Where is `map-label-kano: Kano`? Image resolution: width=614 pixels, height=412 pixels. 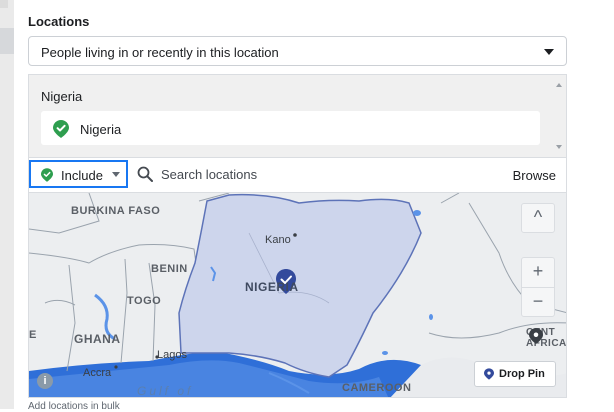 map-label-kano: Kano is located at coordinates (278, 240).